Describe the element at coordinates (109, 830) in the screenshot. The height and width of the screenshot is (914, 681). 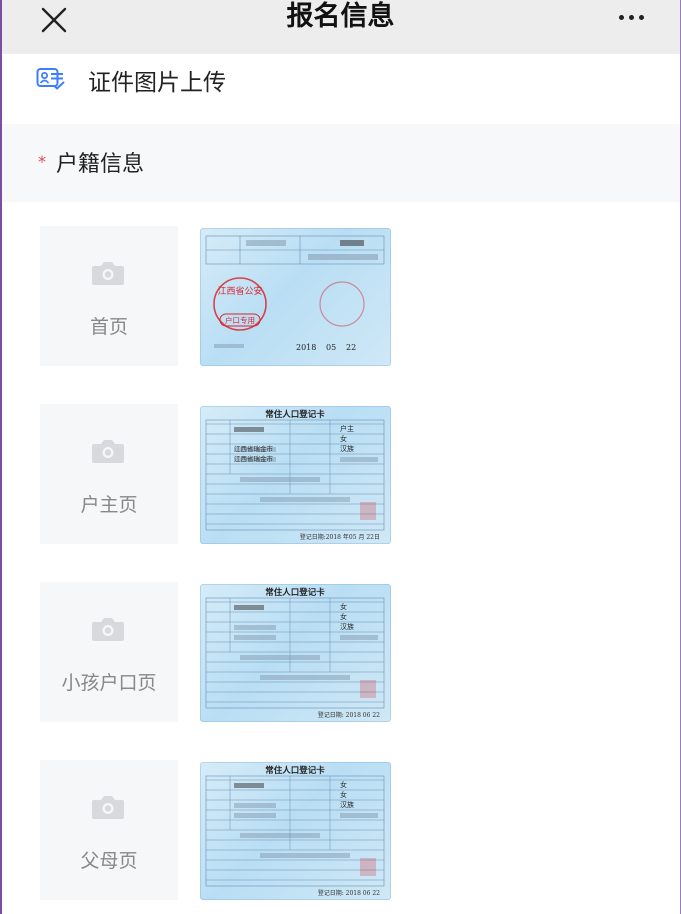
I see `upload-photo-button: 父母页` at that location.